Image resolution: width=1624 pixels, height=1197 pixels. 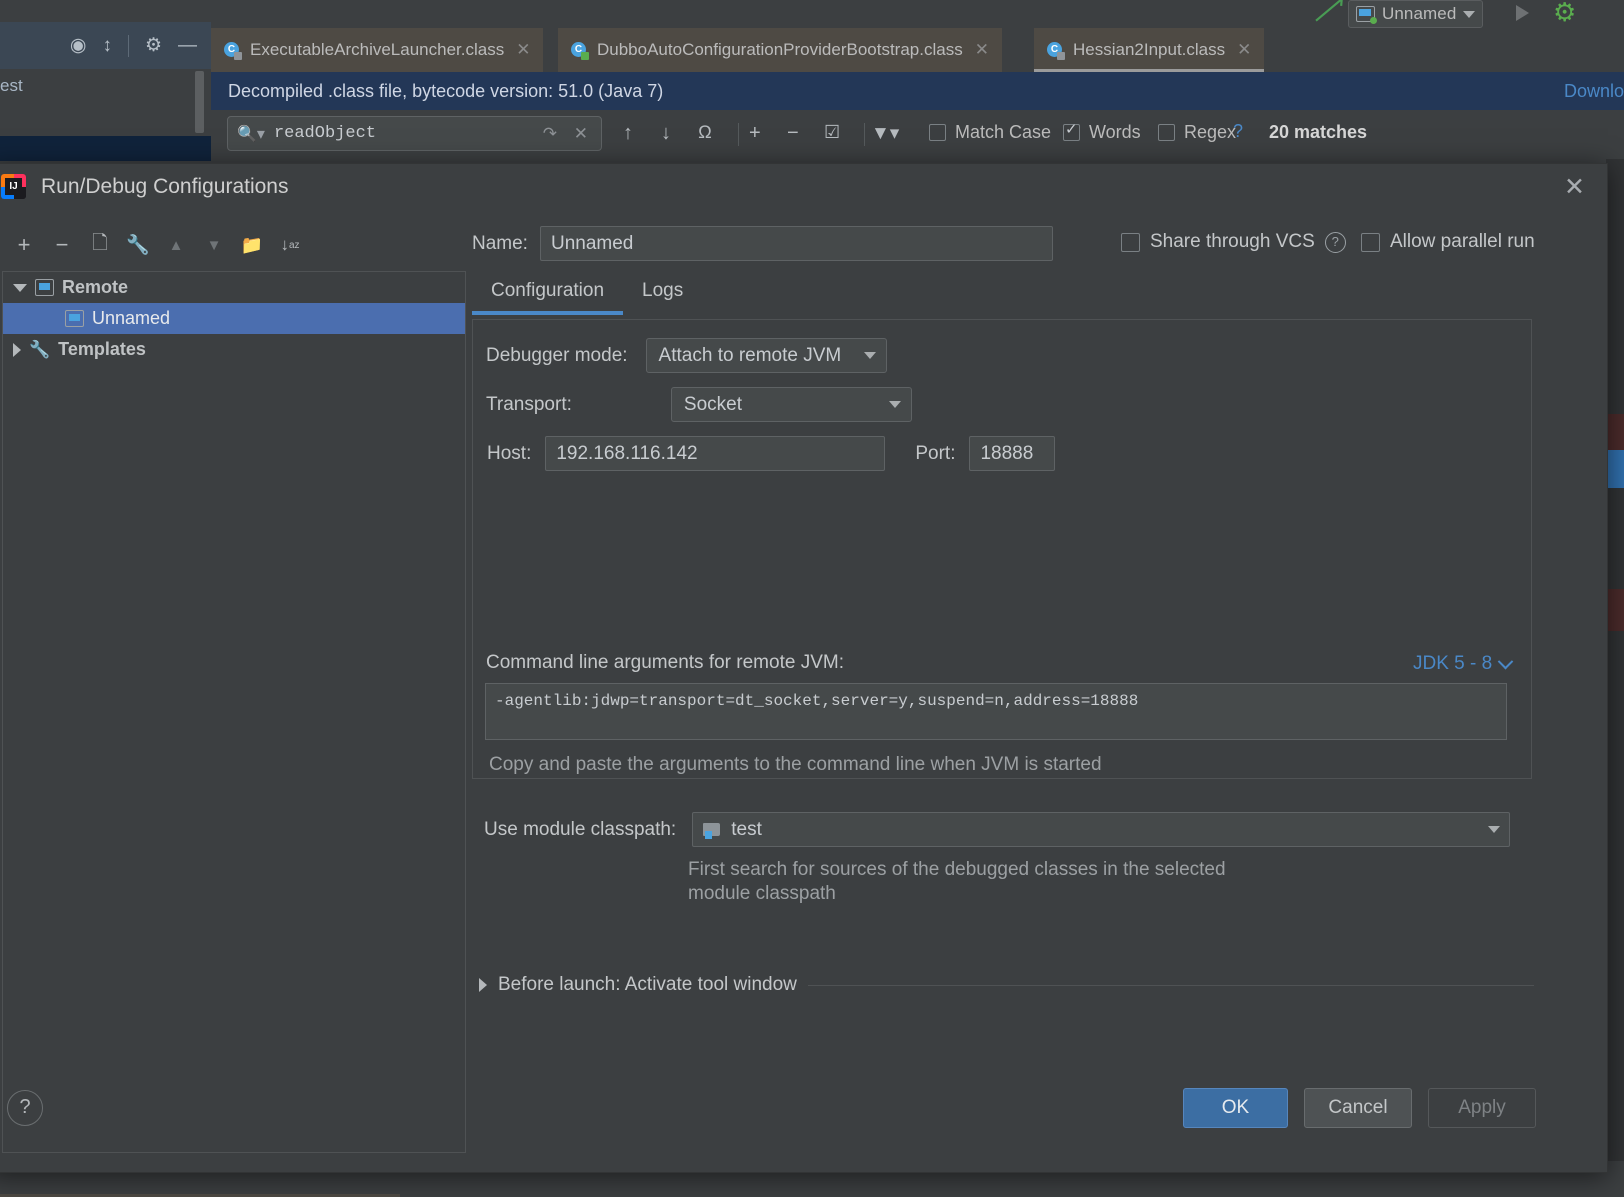 I want to click on tree-item-label: Unnamed, so click(x=131, y=318).